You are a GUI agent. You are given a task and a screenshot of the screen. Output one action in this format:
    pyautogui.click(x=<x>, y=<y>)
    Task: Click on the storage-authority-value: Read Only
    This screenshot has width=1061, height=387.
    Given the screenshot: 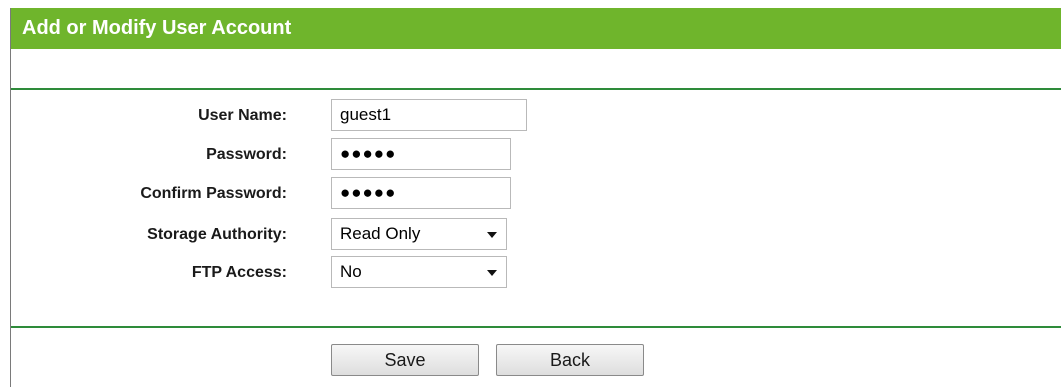 What is the action you would take?
    pyautogui.click(x=380, y=233)
    